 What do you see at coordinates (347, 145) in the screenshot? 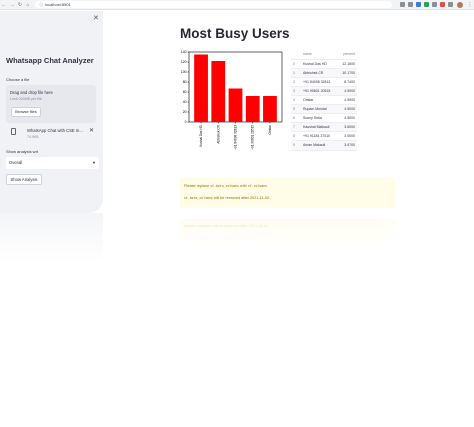
I see `row-percent: 3.9700` at bounding box center [347, 145].